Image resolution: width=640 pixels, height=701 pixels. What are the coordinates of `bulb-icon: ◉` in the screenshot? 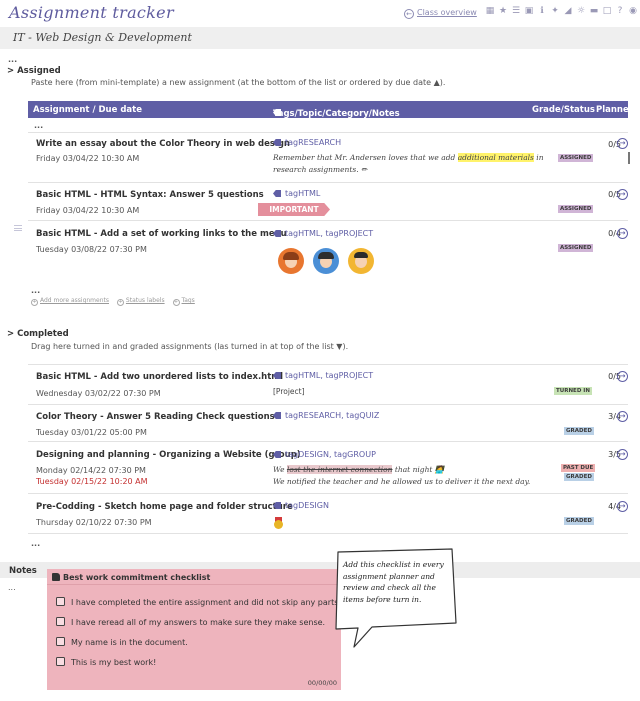 It's located at (633, 11).